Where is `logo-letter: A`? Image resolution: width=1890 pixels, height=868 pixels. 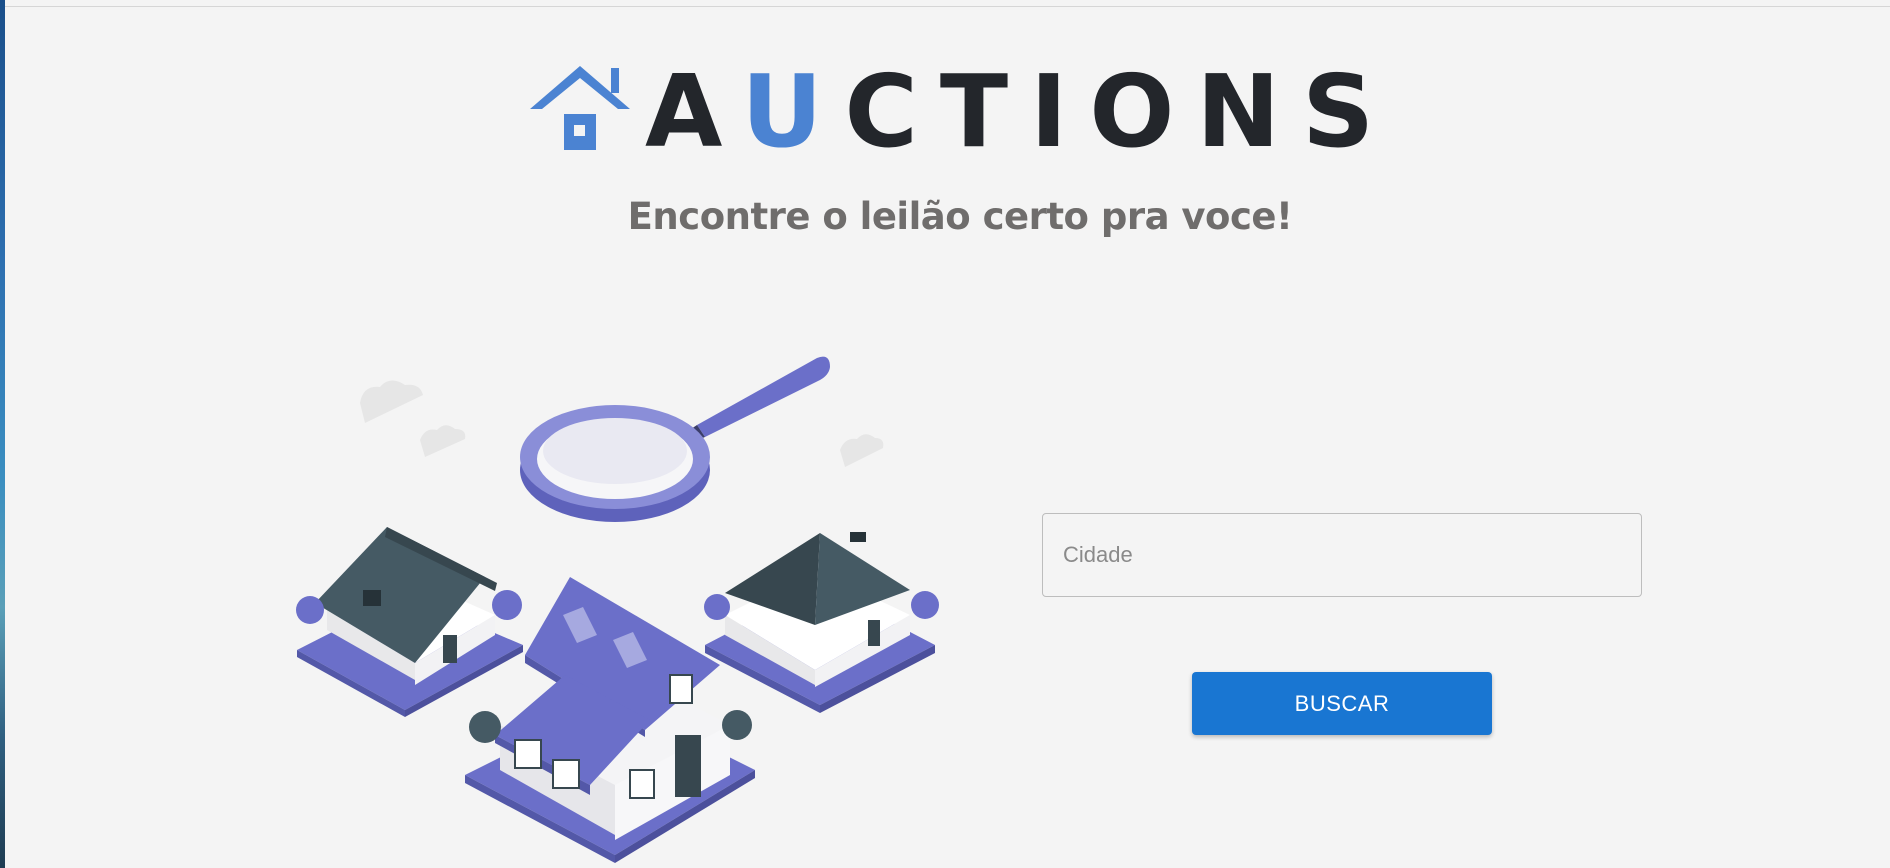
logo-letter: A is located at coordinates (693, 111).